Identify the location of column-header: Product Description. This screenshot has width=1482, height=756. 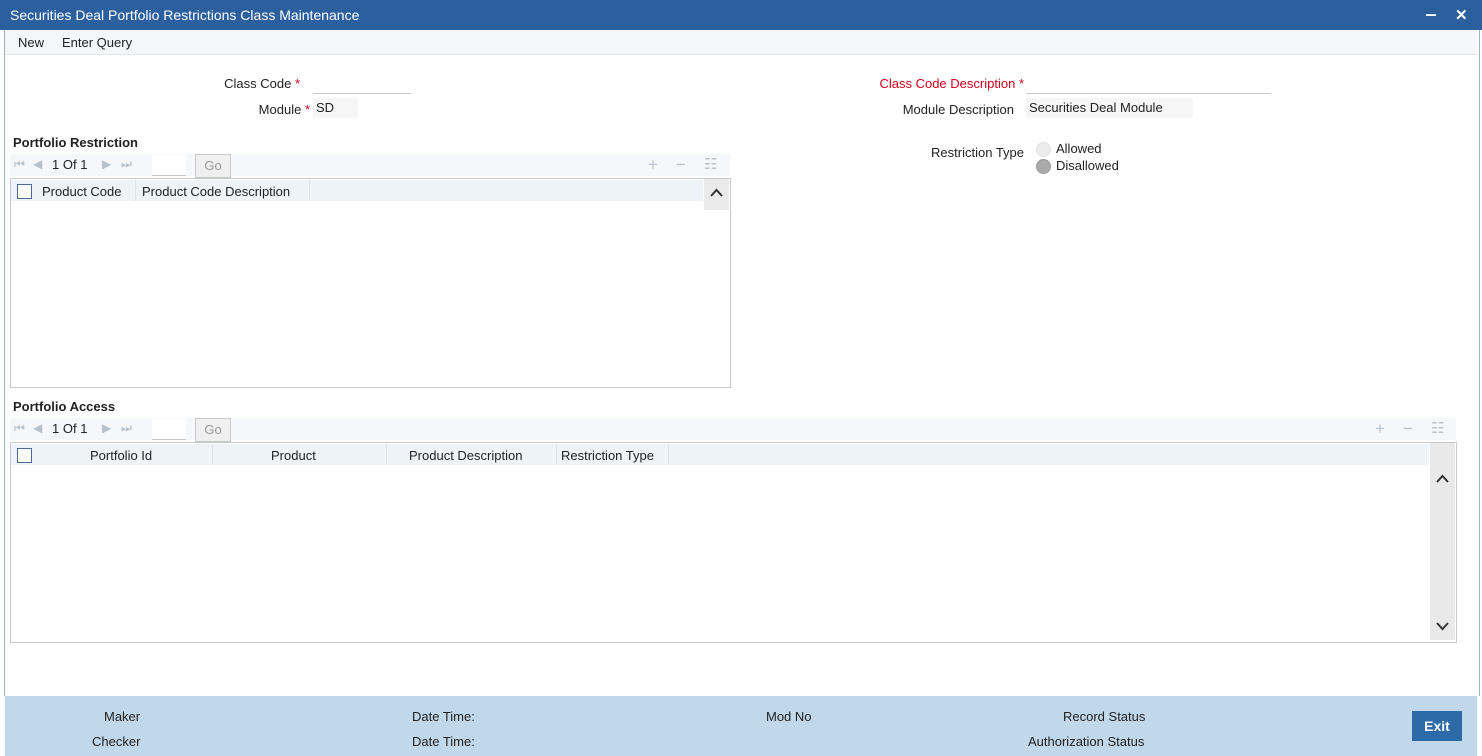
(465, 455).